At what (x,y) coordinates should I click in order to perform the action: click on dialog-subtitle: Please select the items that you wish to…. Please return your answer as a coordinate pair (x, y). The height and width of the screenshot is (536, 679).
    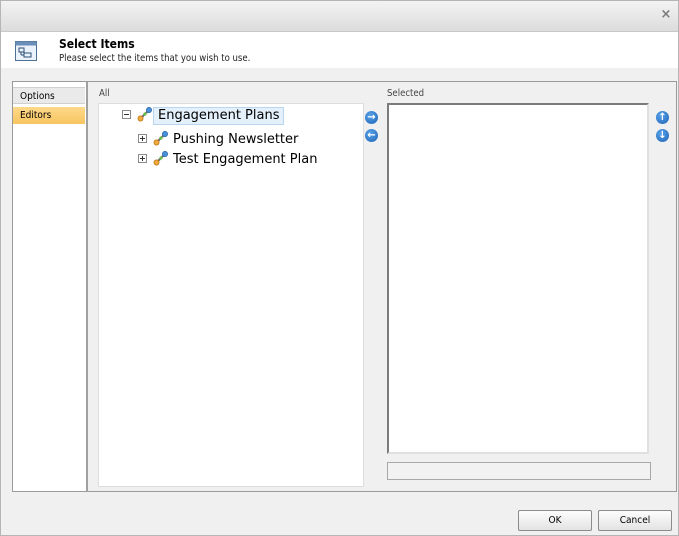
    Looking at the image, I should click on (155, 58).